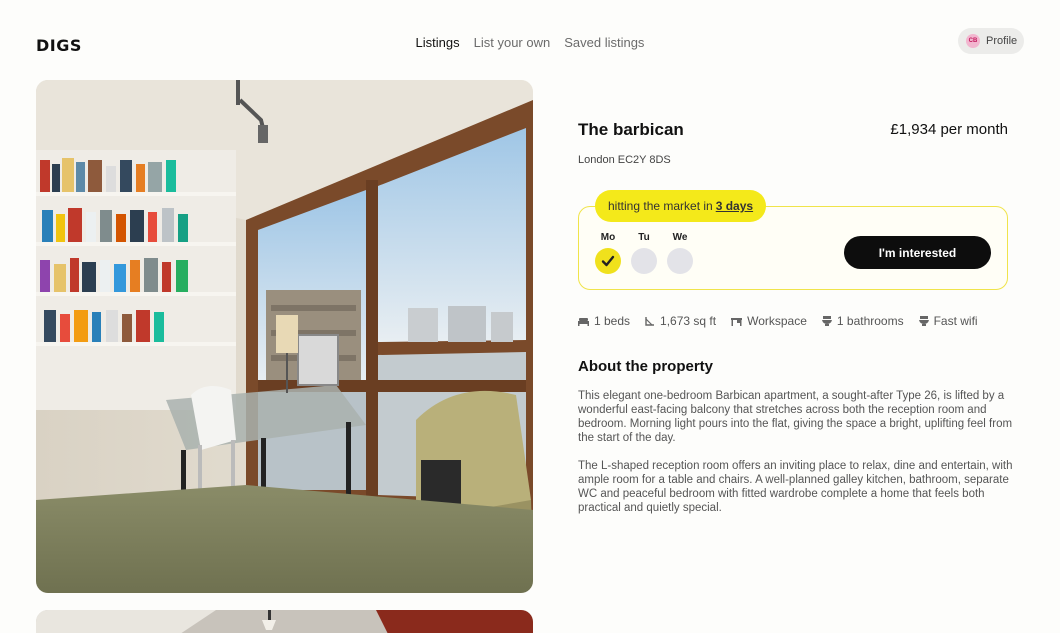  What do you see at coordinates (644, 237) in the screenshot?
I see `day-label: Tu` at bounding box center [644, 237].